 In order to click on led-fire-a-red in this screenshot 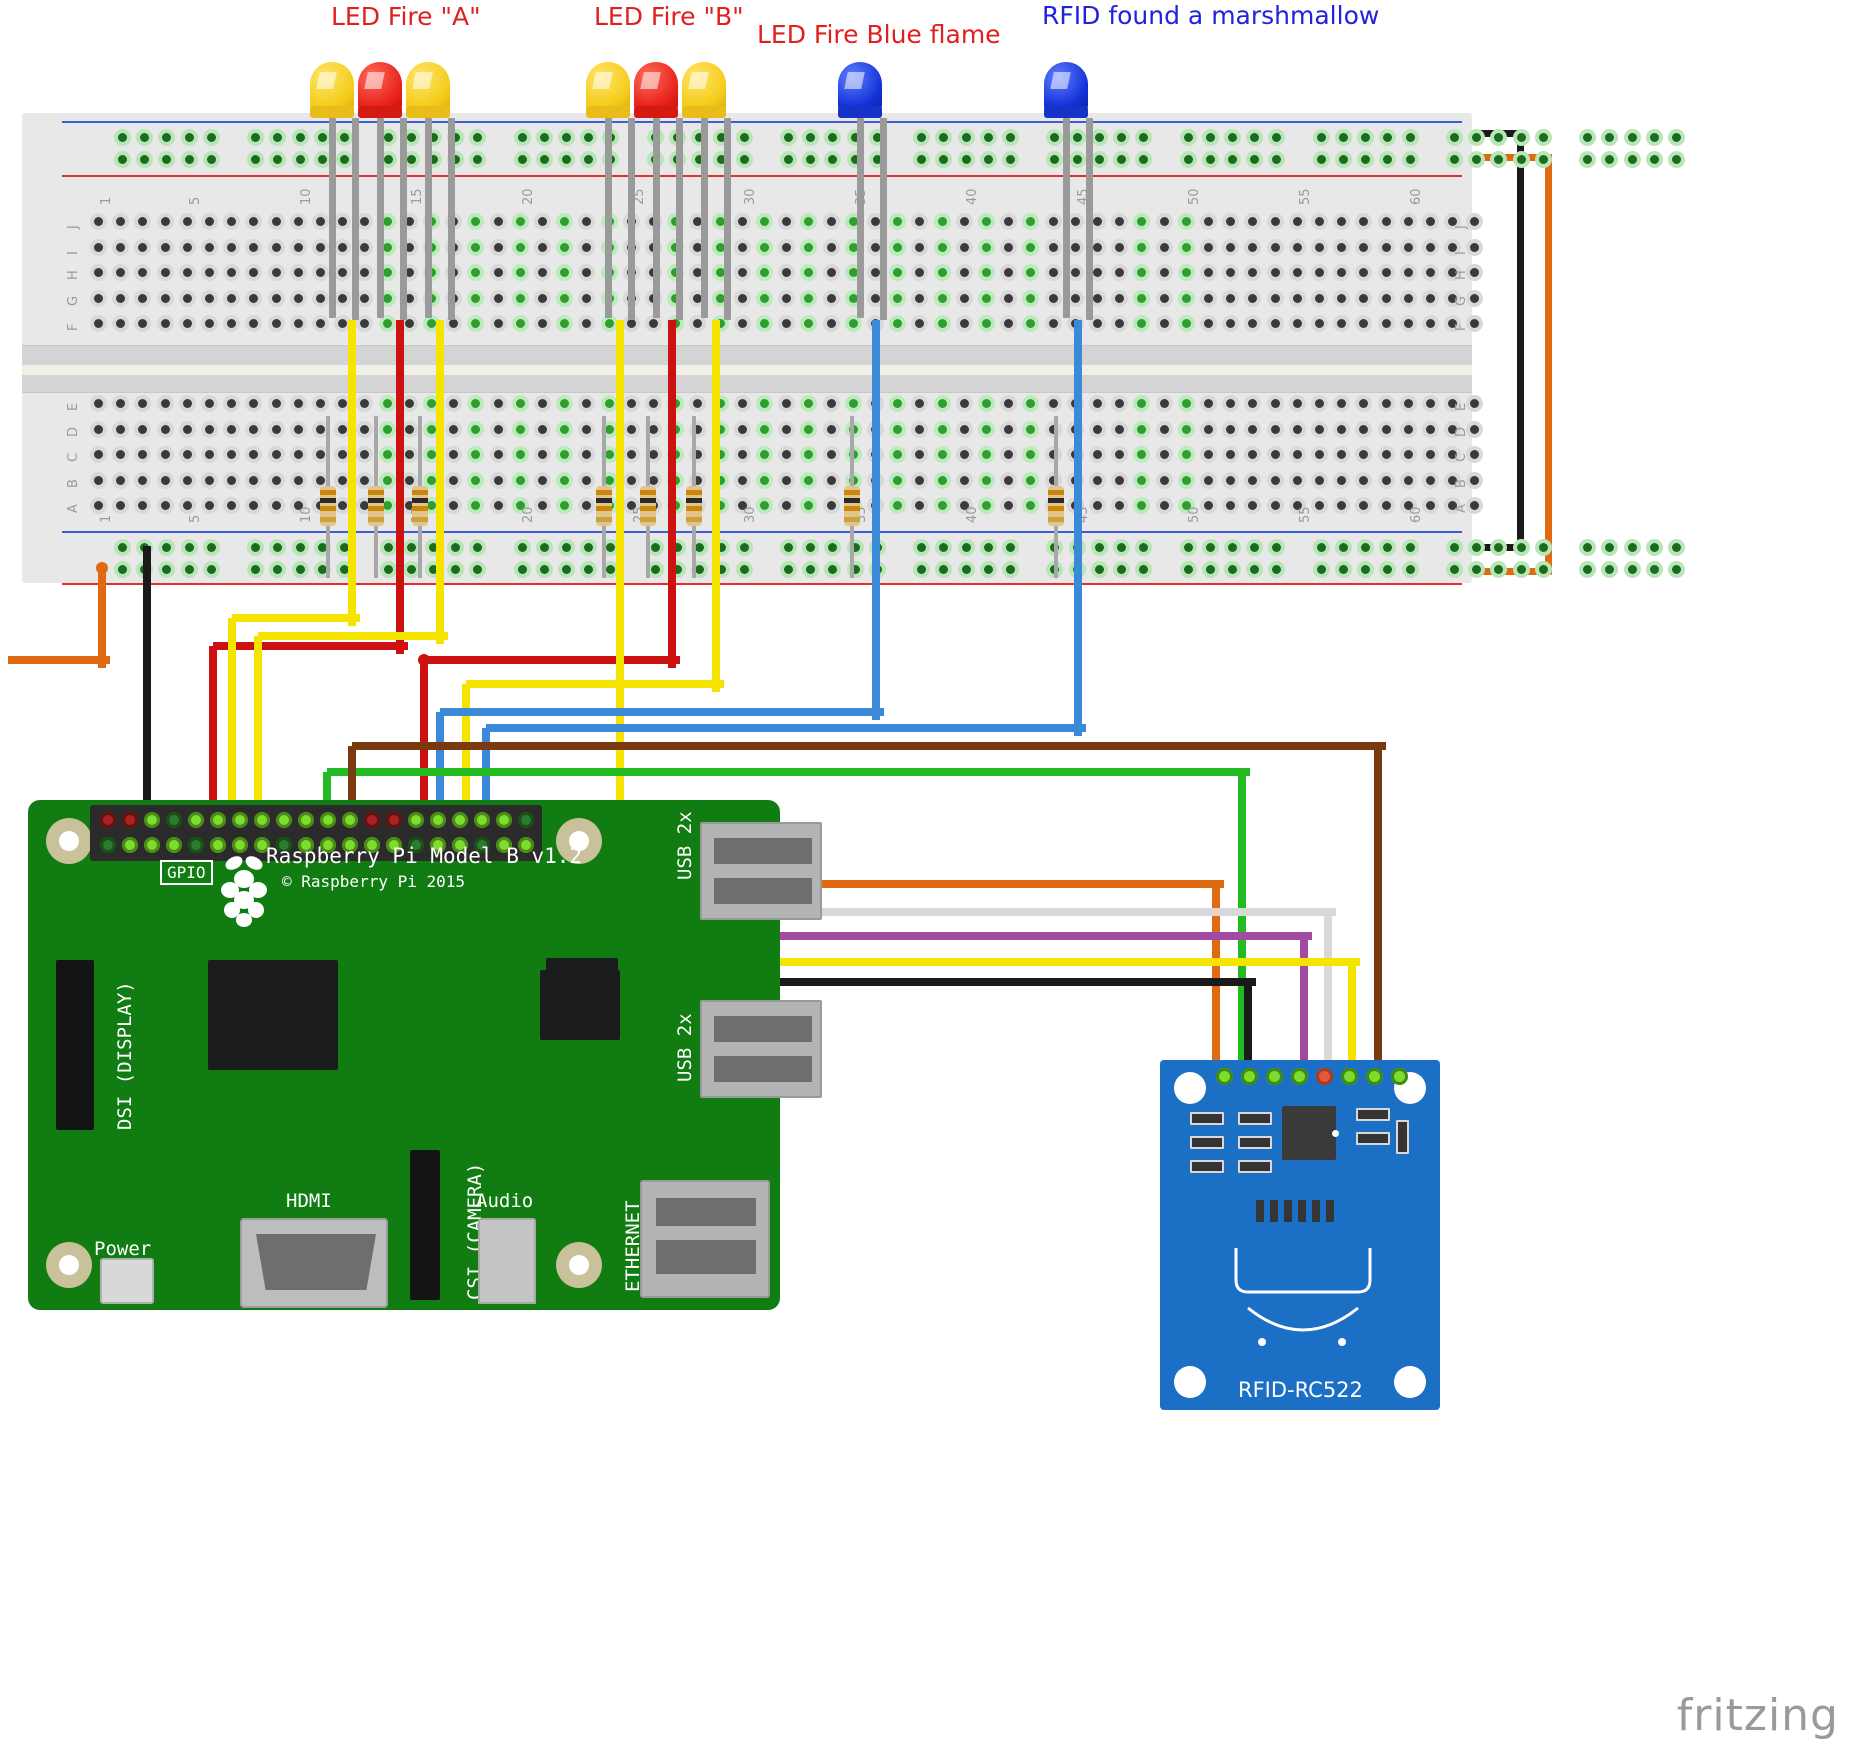, I will do `click(380, 93)`.